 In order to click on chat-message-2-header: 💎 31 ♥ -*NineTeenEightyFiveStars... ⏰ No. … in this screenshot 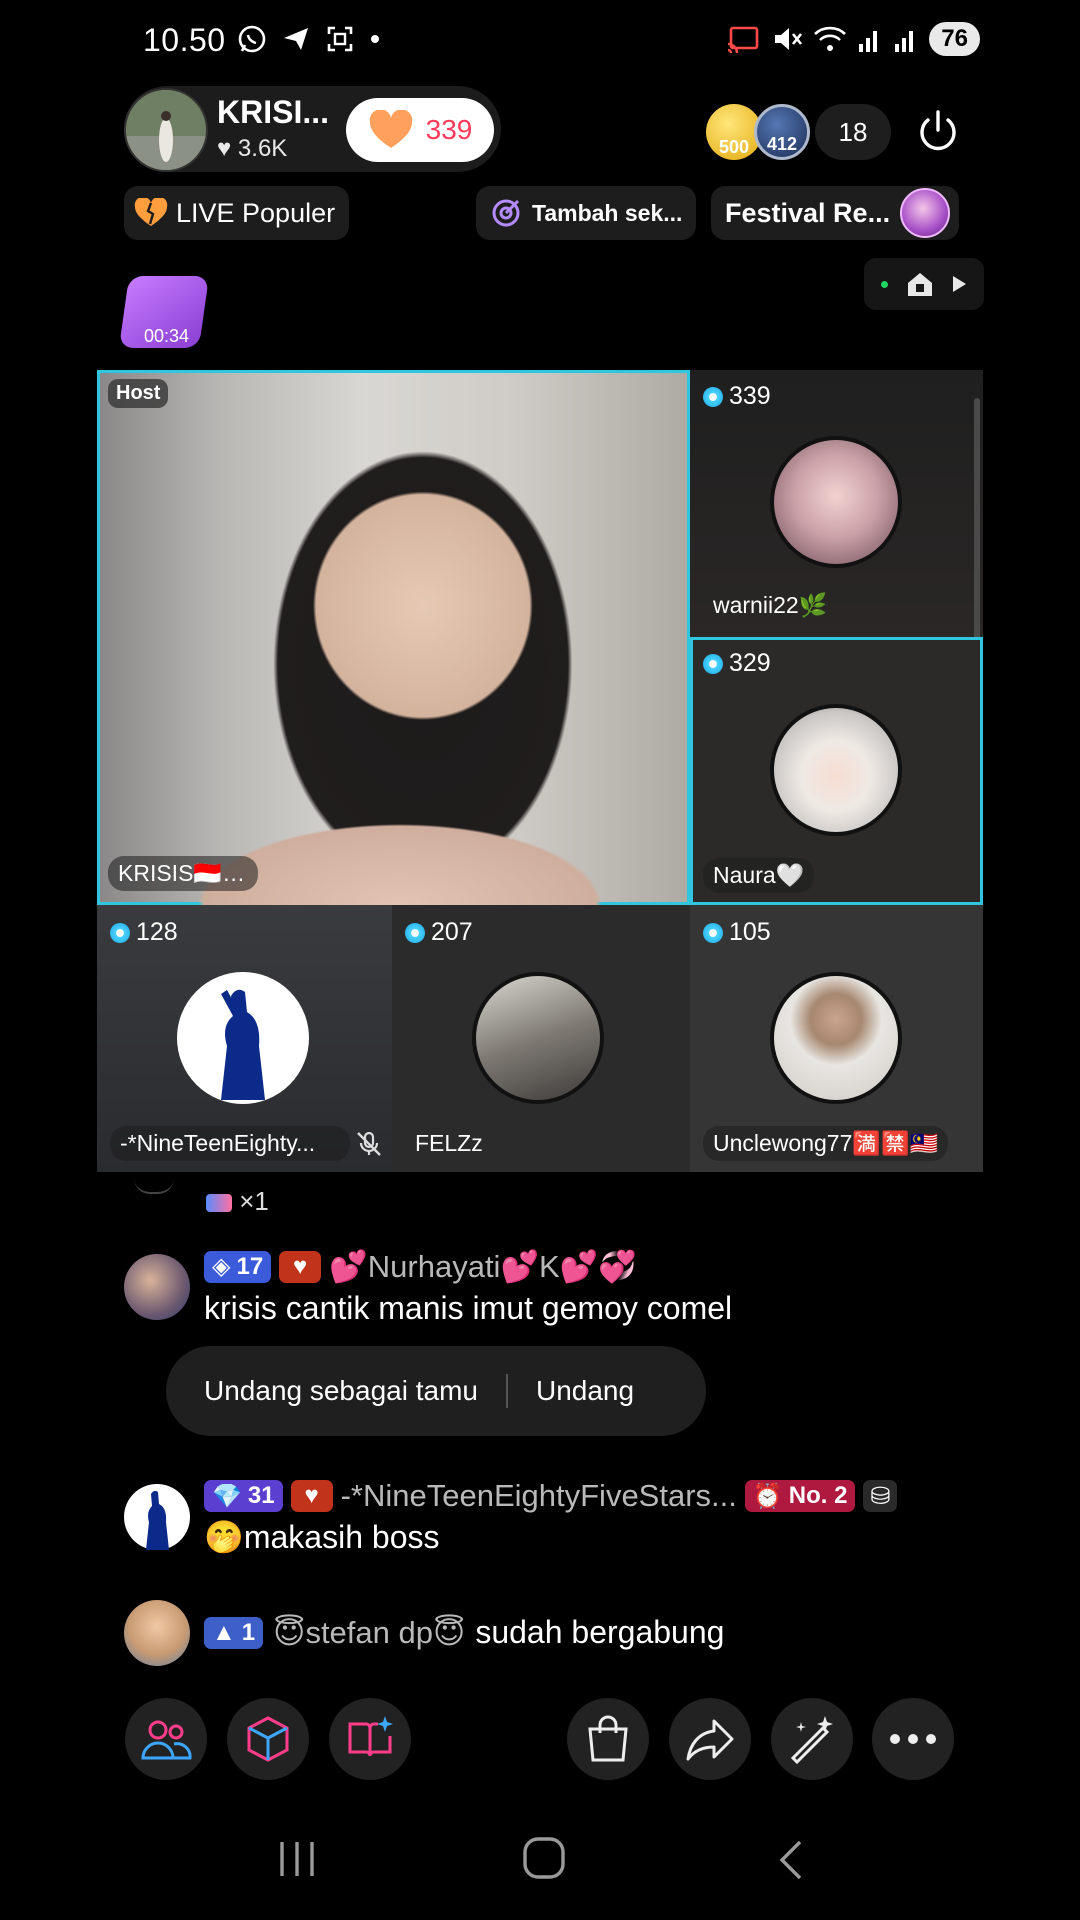, I will do `click(551, 1496)`.